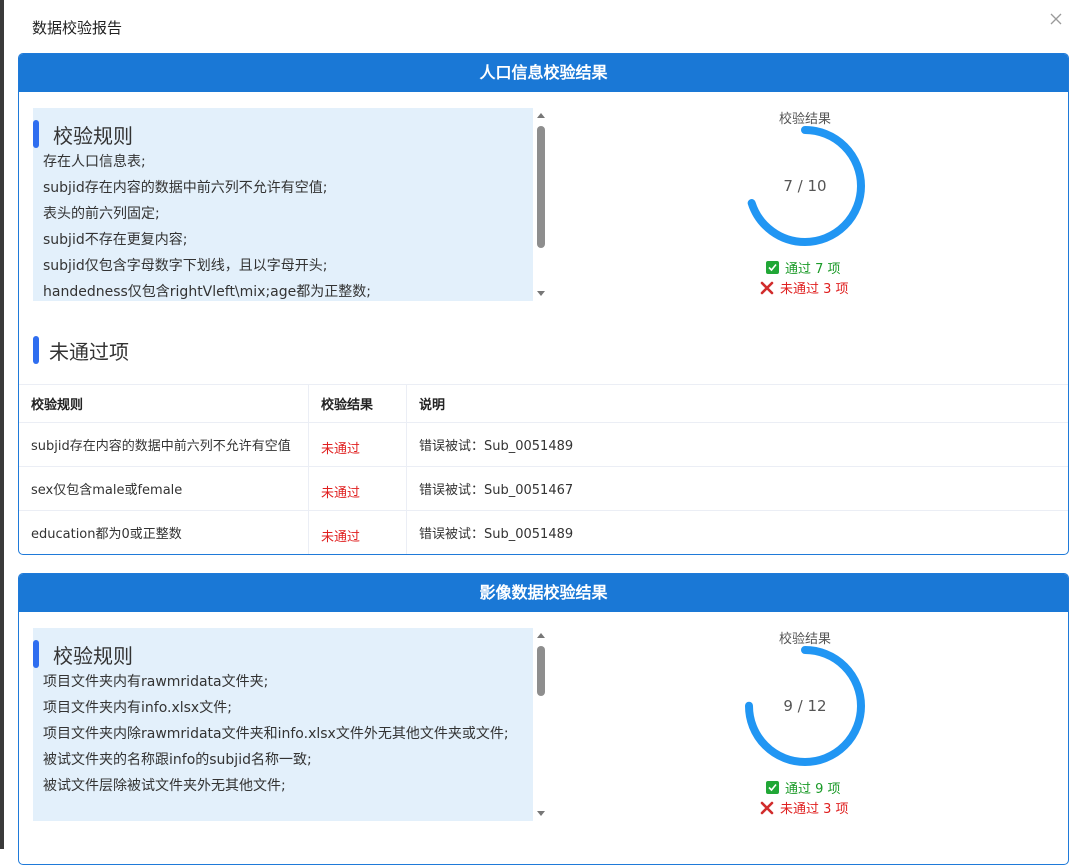 The height and width of the screenshot is (865, 1080). I want to click on rule-item: 表头的前六列固定;, so click(101, 214).